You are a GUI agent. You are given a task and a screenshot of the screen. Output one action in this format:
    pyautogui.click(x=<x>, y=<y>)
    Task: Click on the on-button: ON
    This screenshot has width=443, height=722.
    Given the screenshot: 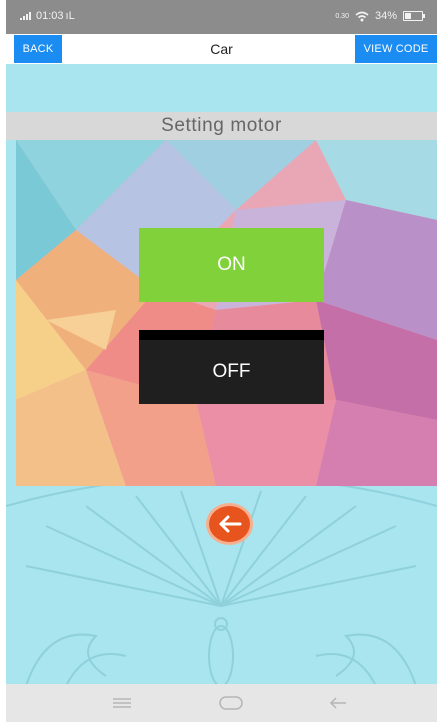 What is the action you would take?
    pyautogui.click(x=231, y=265)
    